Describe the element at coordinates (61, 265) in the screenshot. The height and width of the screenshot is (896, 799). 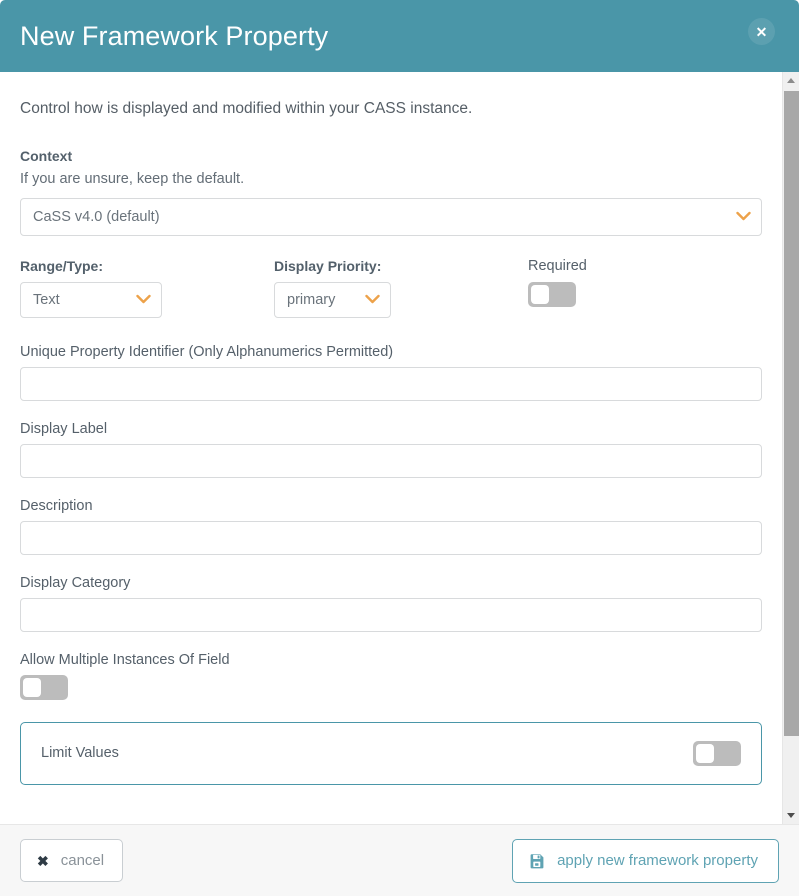
I see `range-type-label: Range/Type:` at that location.